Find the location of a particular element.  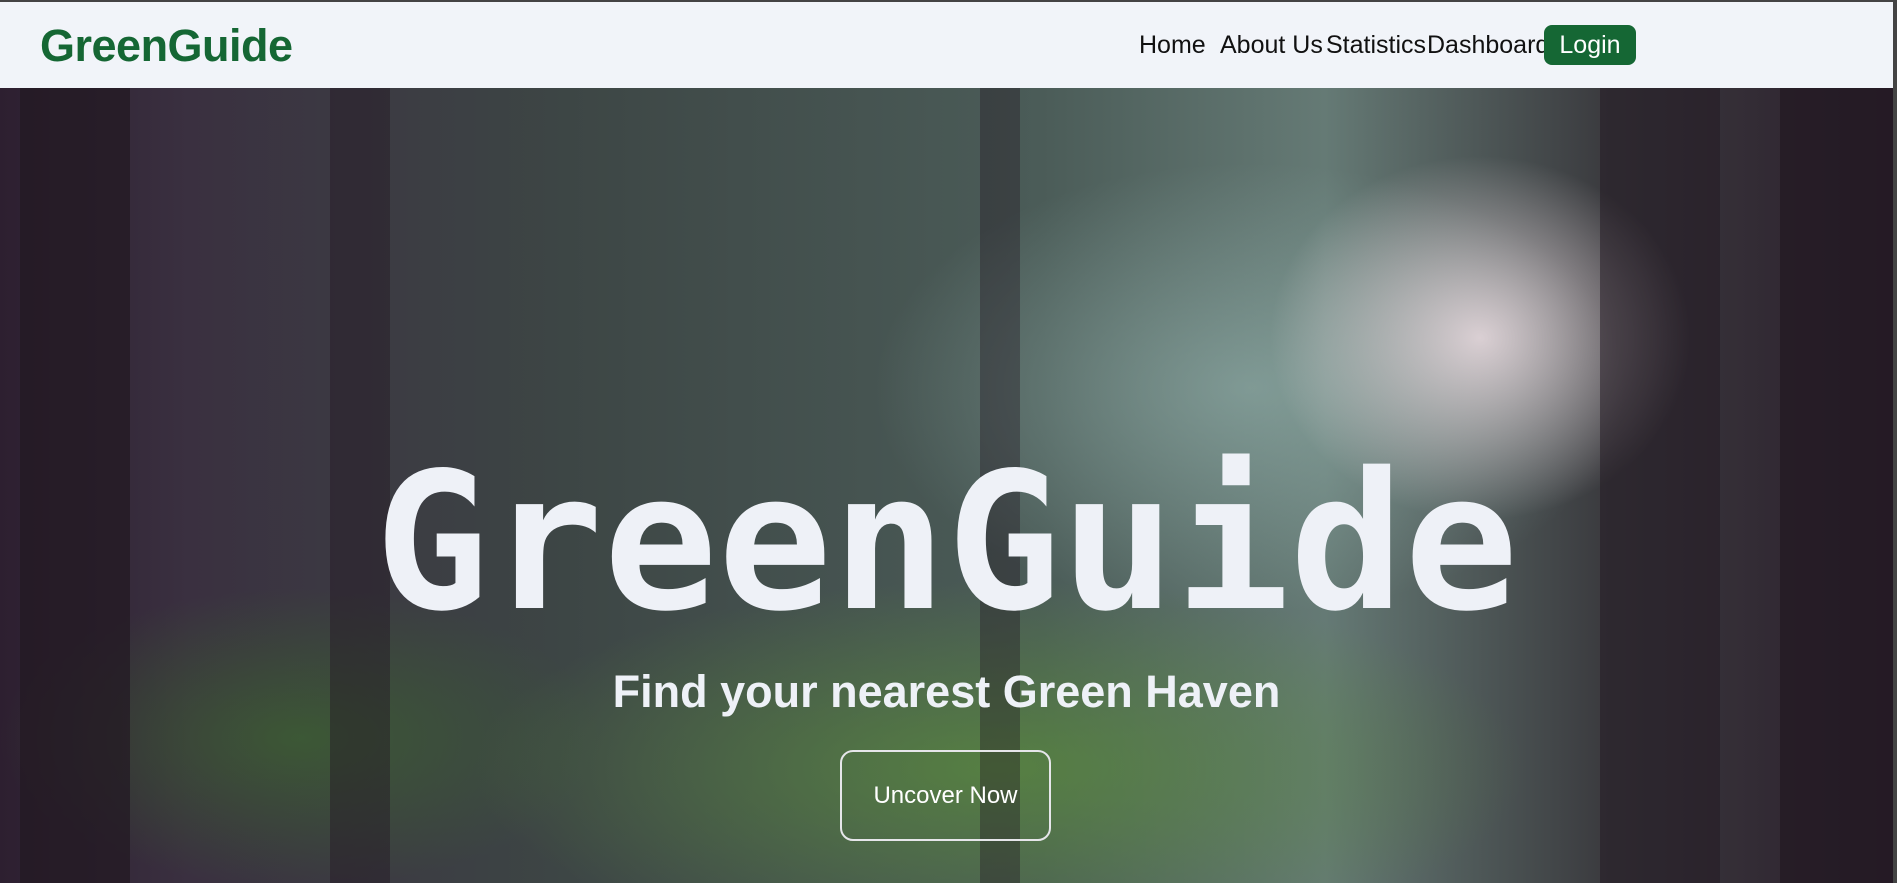

uncover-now-button: Uncover Now is located at coordinates (945, 795).